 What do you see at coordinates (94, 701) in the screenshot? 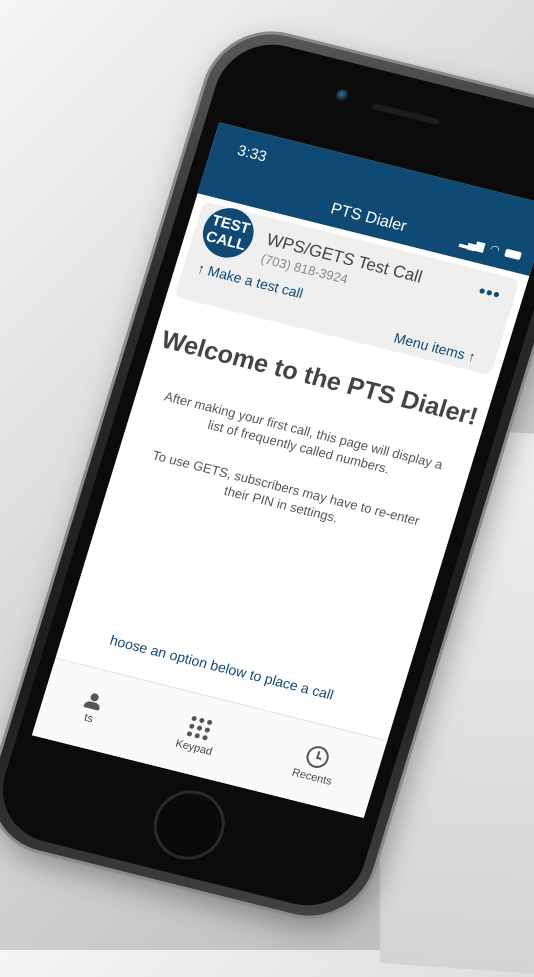
I see `contacts-icon` at bounding box center [94, 701].